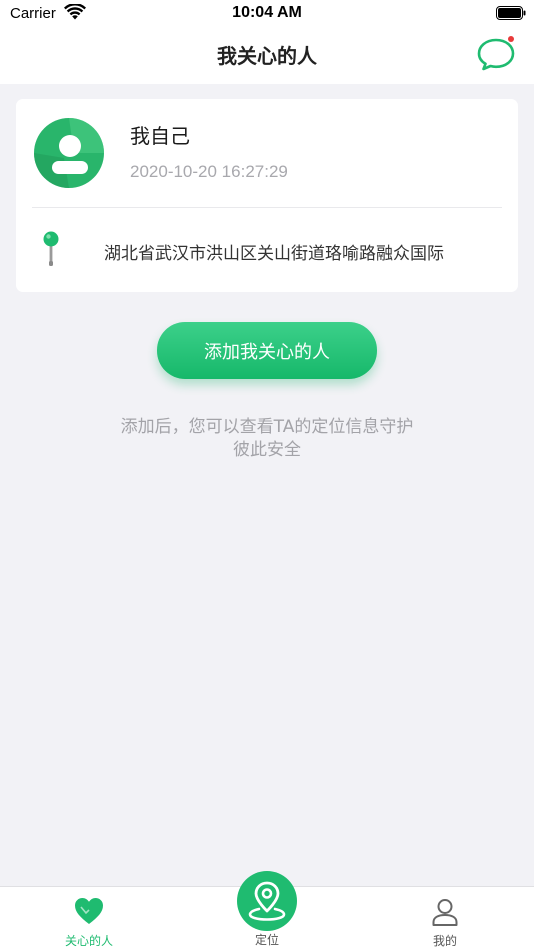 This screenshot has width=534, height=950. Describe the element at coordinates (267, 42) in the screenshot. I see `top-area: Carrier 10:04 AM 我关心的人` at that location.